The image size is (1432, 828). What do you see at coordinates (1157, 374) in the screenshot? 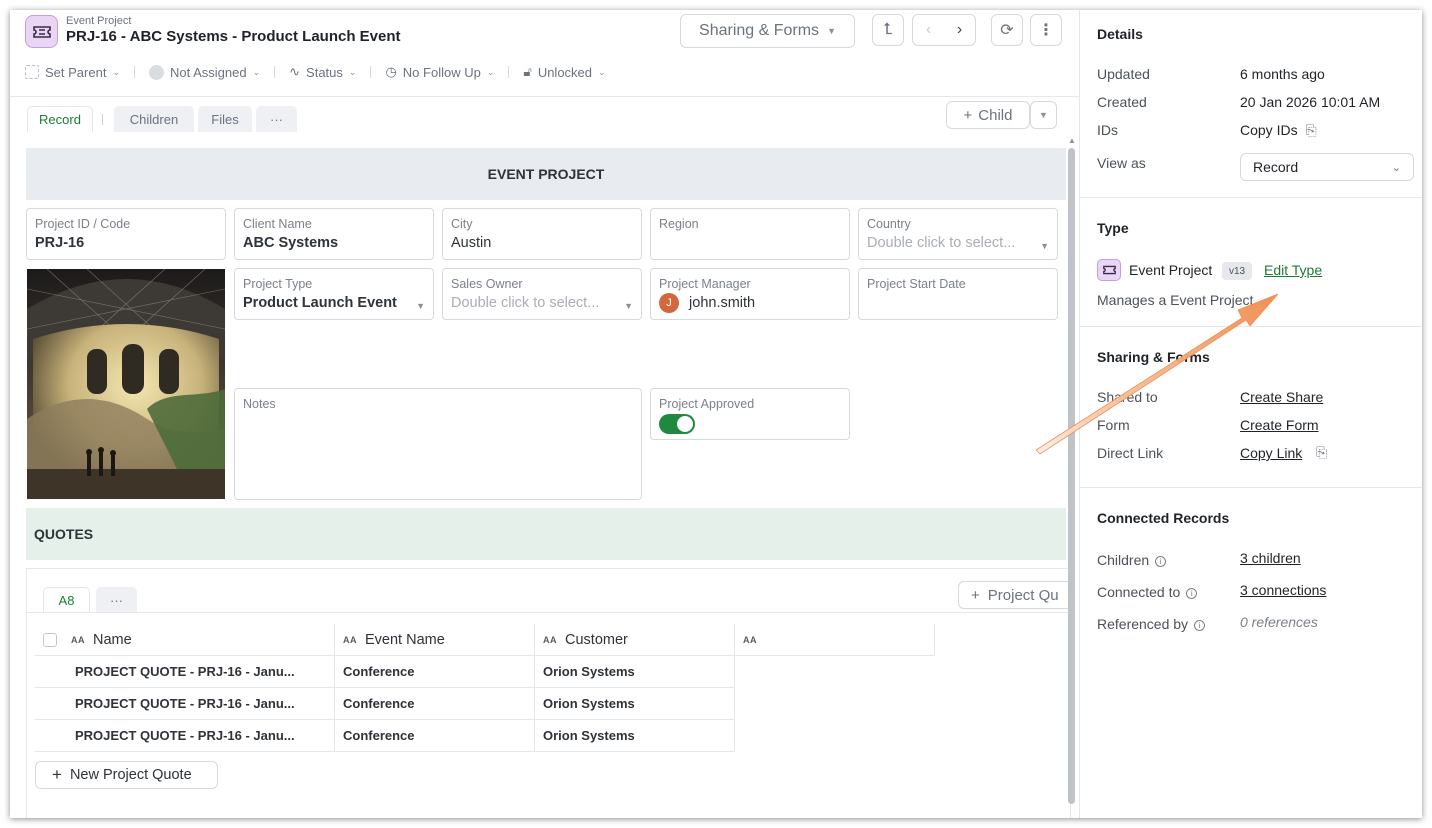
I see `annotation-arrow` at bounding box center [1157, 374].